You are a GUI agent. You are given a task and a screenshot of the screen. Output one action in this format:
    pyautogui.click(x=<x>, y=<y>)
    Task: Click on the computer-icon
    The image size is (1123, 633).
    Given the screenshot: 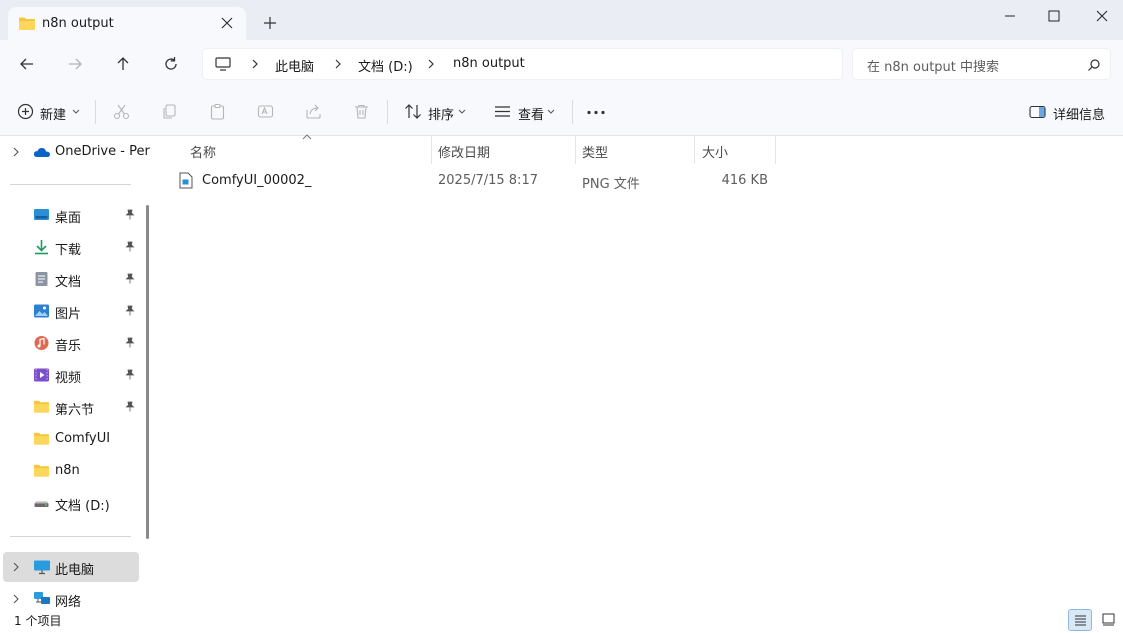 What is the action you would take?
    pyautogui.click(x=223, y=64)
    